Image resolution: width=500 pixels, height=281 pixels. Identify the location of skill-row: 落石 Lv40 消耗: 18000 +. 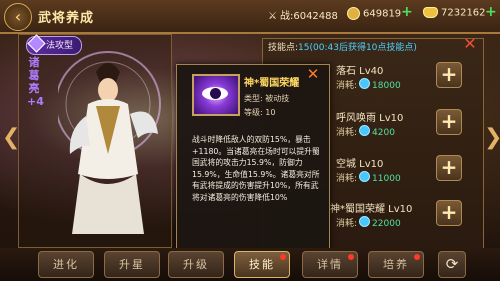
(402, 77).